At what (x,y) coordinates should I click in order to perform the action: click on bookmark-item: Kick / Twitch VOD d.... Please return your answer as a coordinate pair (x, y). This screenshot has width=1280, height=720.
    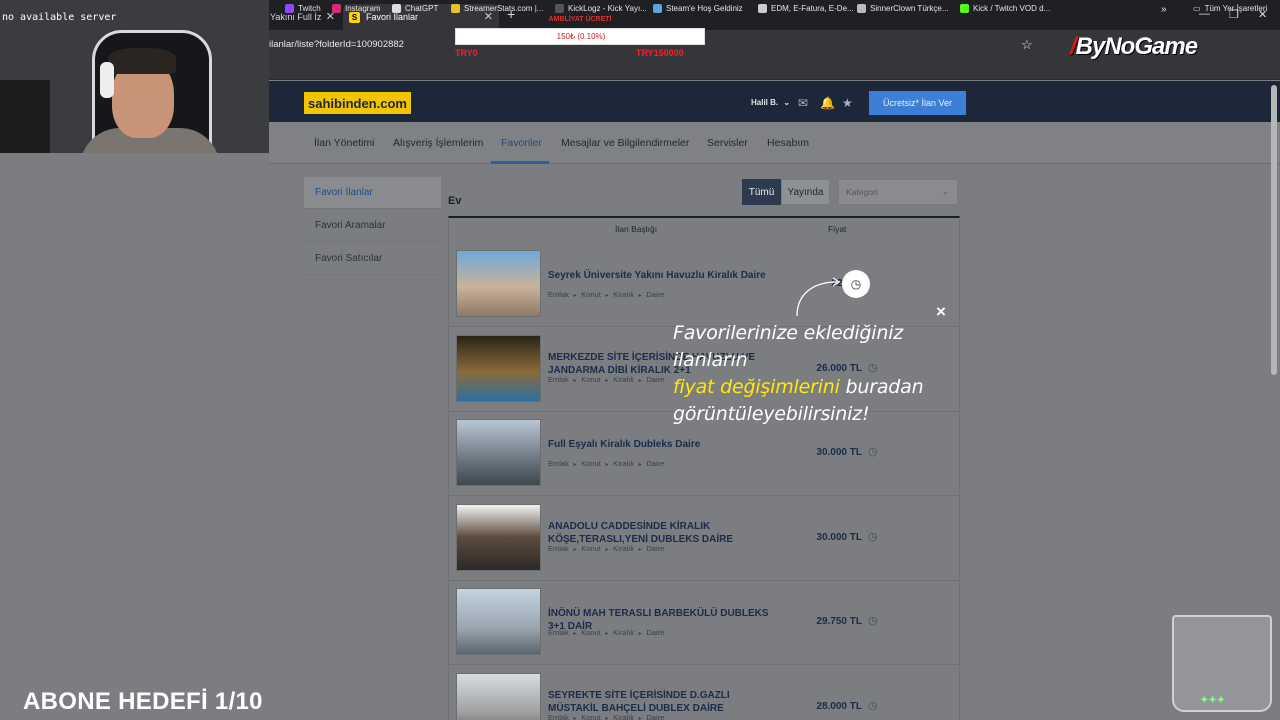
    Looking at the image, I should click on (1005, 8).